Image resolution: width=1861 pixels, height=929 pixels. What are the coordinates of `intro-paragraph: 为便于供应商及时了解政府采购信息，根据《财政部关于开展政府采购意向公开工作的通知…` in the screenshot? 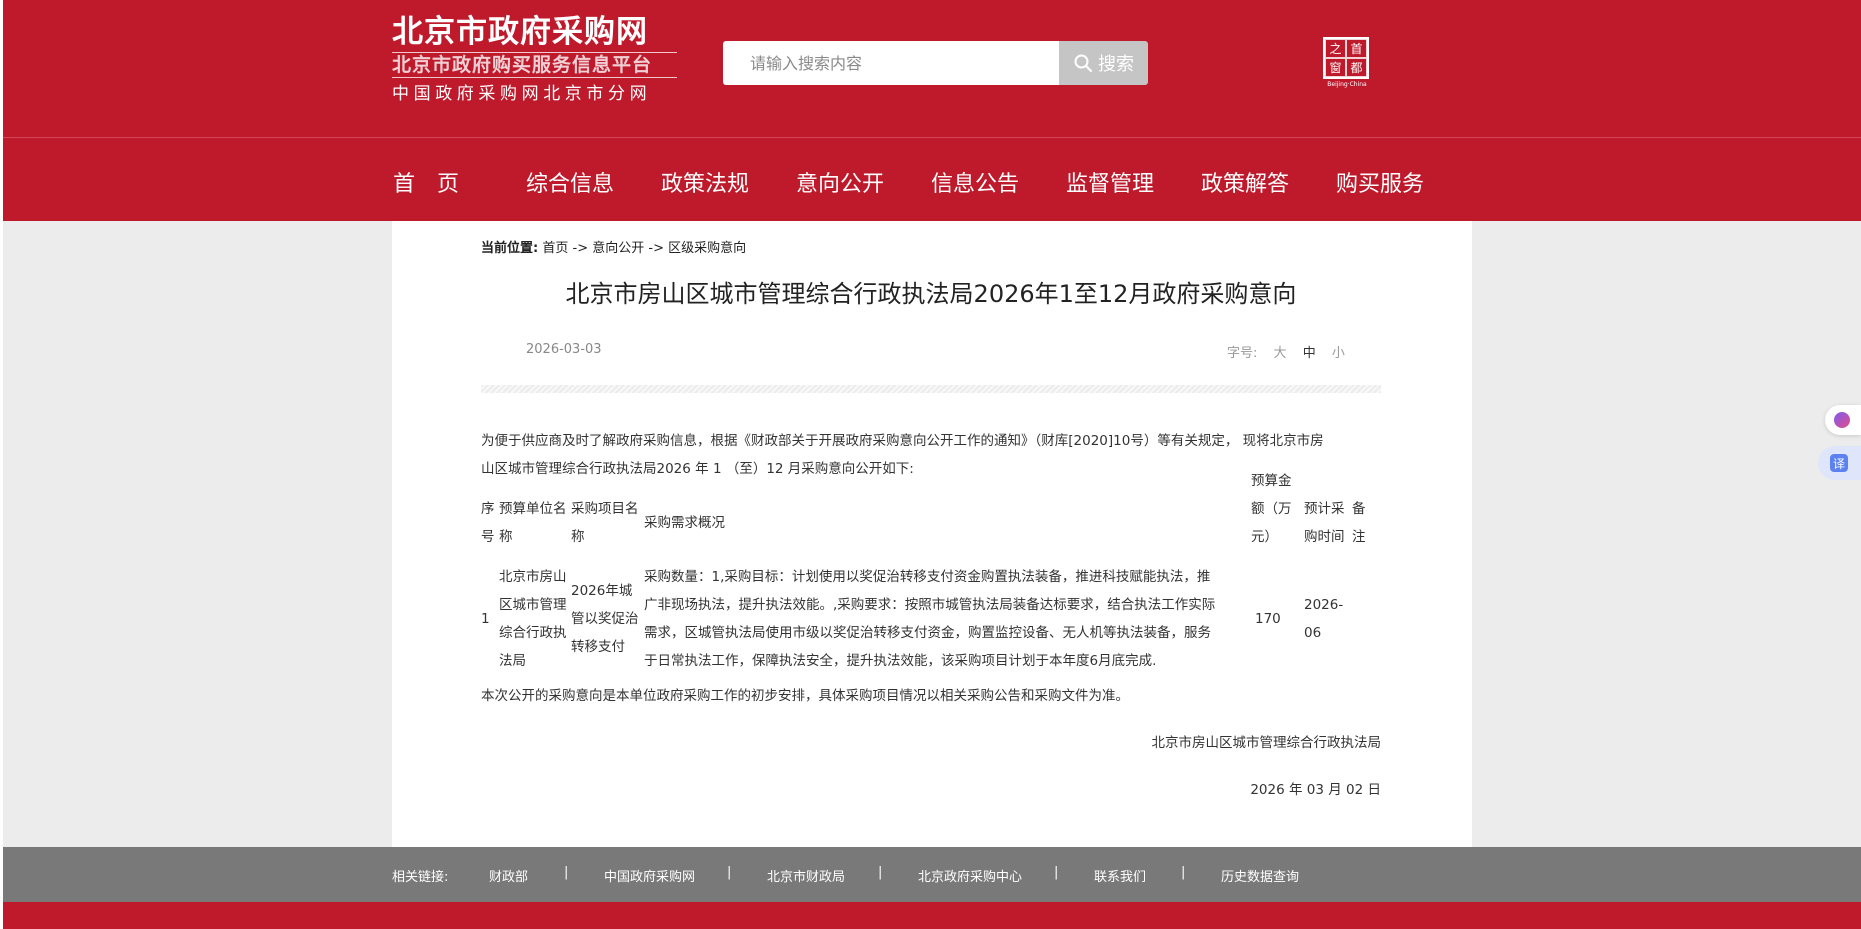 It's located at (931, 455).